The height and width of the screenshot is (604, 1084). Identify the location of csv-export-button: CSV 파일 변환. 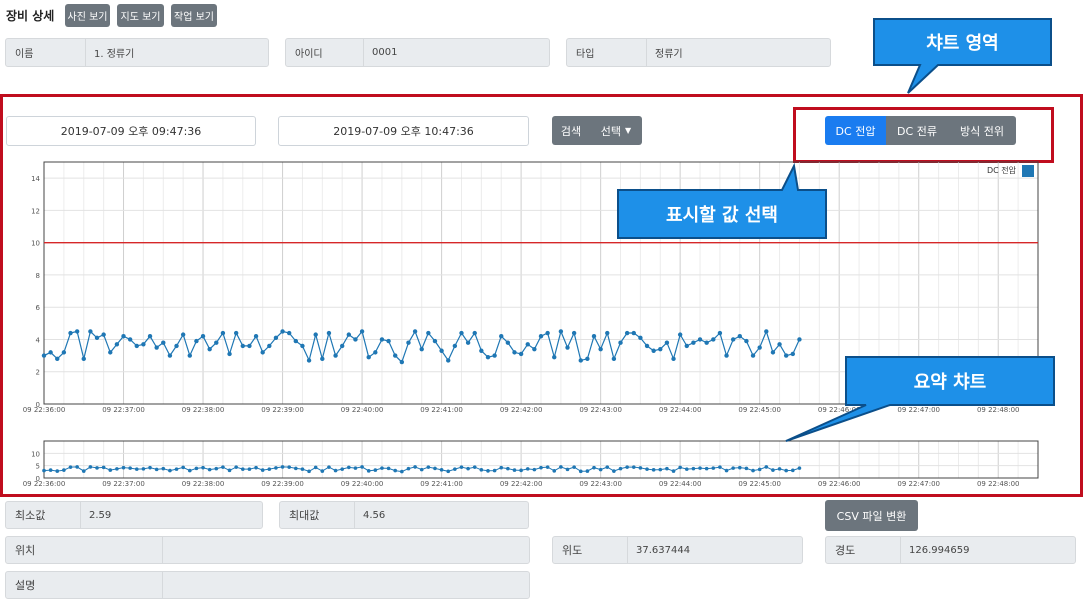
(871, 515).